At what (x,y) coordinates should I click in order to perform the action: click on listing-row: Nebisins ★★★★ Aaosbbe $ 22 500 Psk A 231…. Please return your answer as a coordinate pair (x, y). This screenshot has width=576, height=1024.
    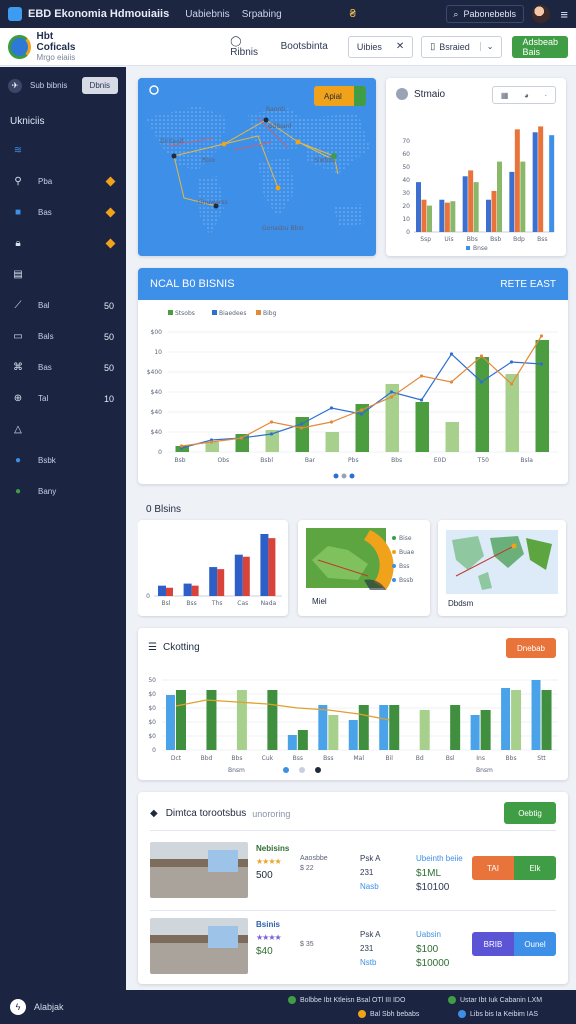
    Looking at the image, I should click on (353, 874).